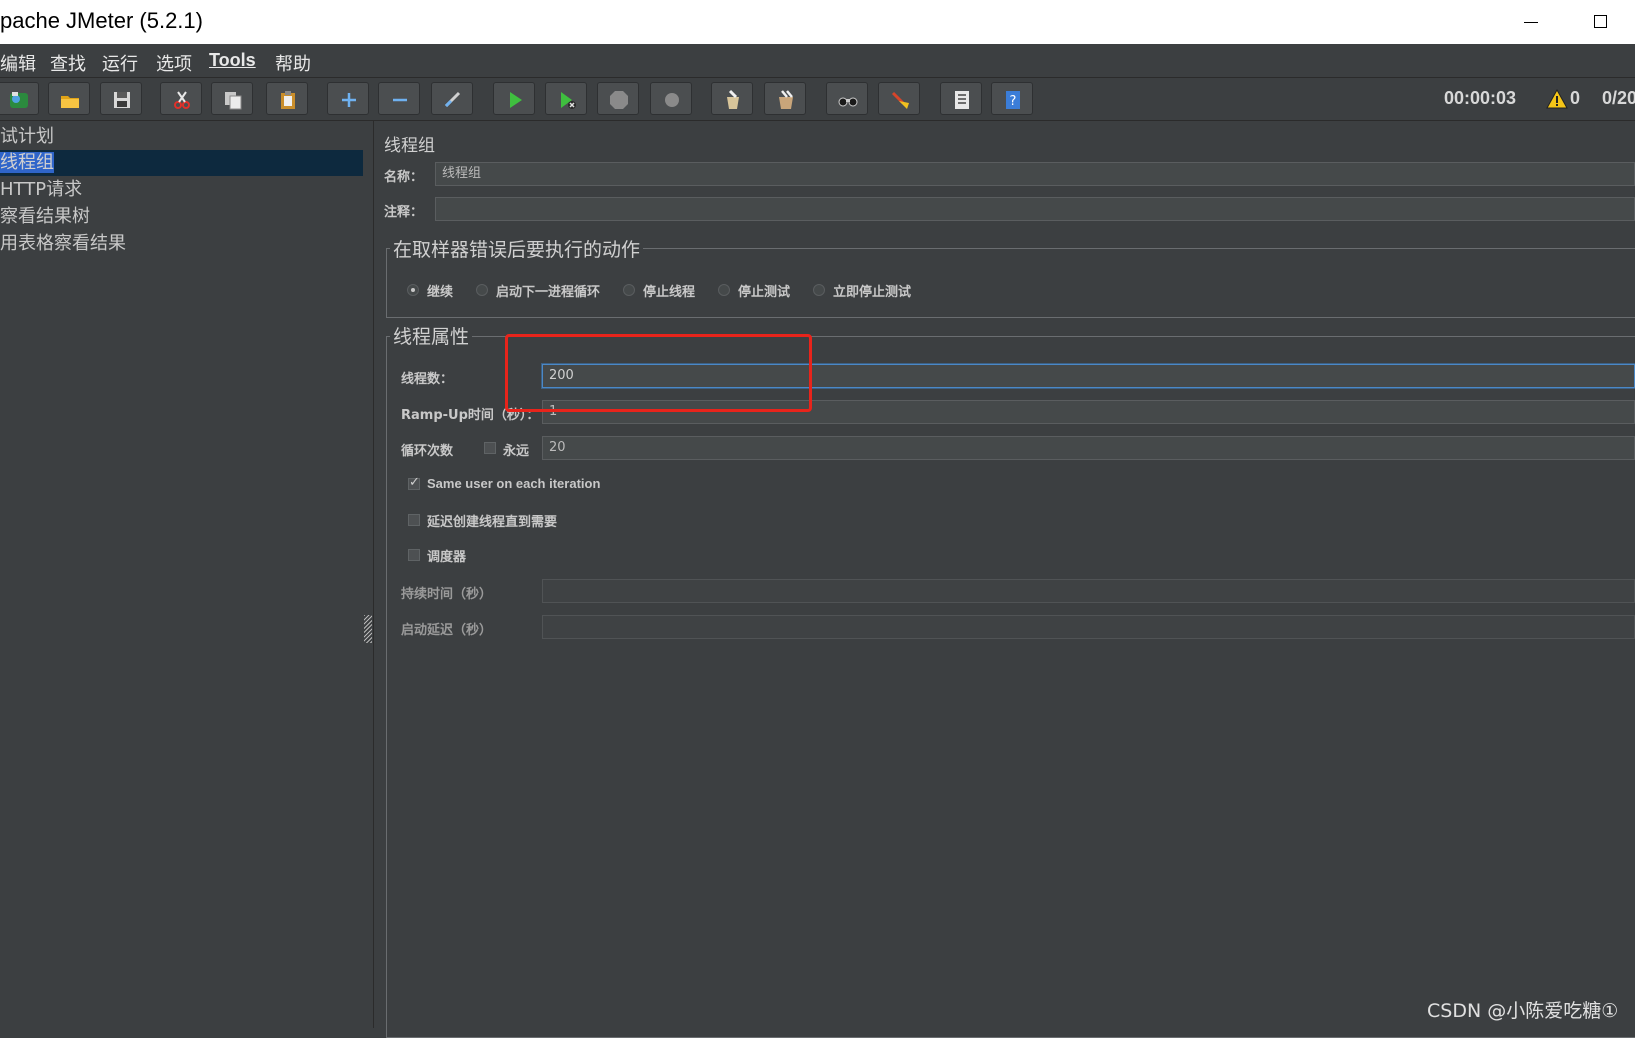 This screenshot has width=1635, height=1038. Describe the element at coordinates (1557, 99) in the screenshot. I see `warning-icon` at that location.